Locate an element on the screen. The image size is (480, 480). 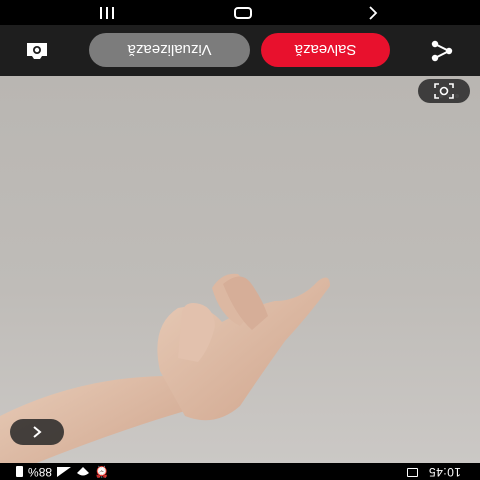
nav-home-icon is located at coordinates (243, 13).